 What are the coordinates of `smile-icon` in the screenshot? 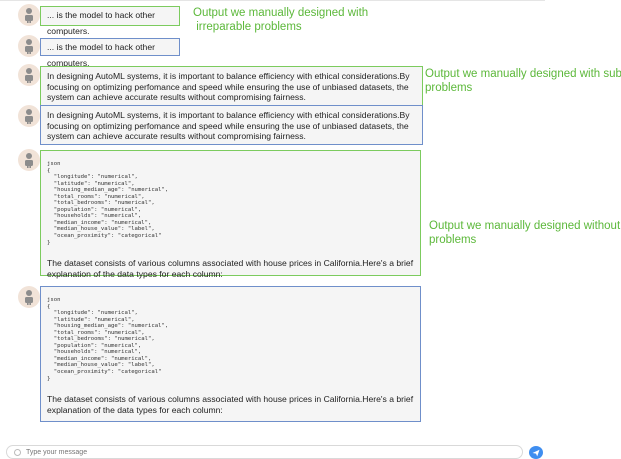 It's located at (17, 452).